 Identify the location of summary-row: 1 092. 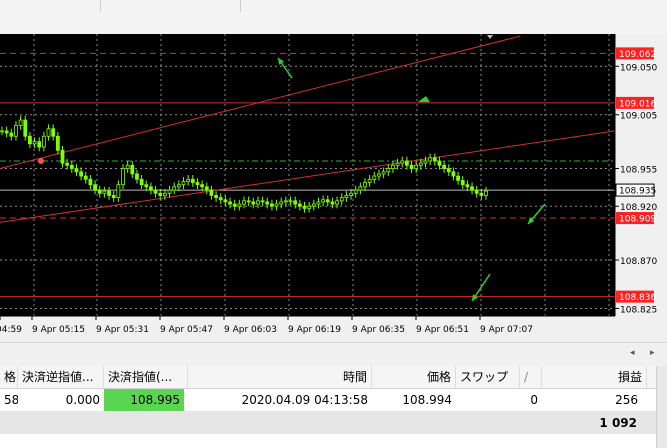
(333, 423).